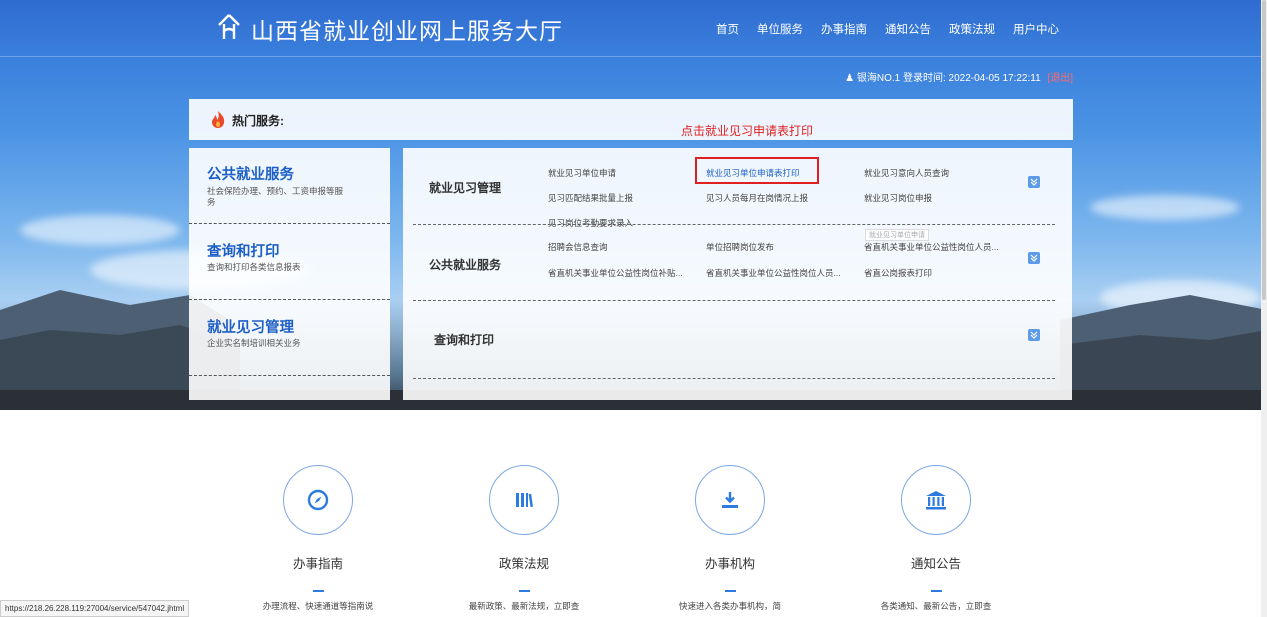 This screenshot has width=1267, height=617. I want to click on highlight-box, so click(757, 170).